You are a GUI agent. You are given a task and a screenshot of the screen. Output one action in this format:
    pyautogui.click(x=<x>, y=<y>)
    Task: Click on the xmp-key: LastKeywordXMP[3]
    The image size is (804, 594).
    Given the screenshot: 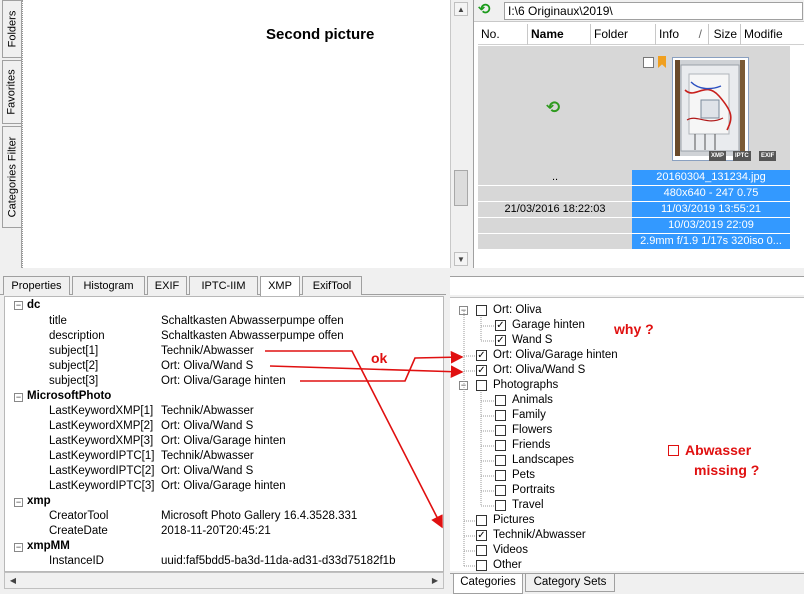 What is the action you would take?
    pyautogui.click(x=101, y=441)
    